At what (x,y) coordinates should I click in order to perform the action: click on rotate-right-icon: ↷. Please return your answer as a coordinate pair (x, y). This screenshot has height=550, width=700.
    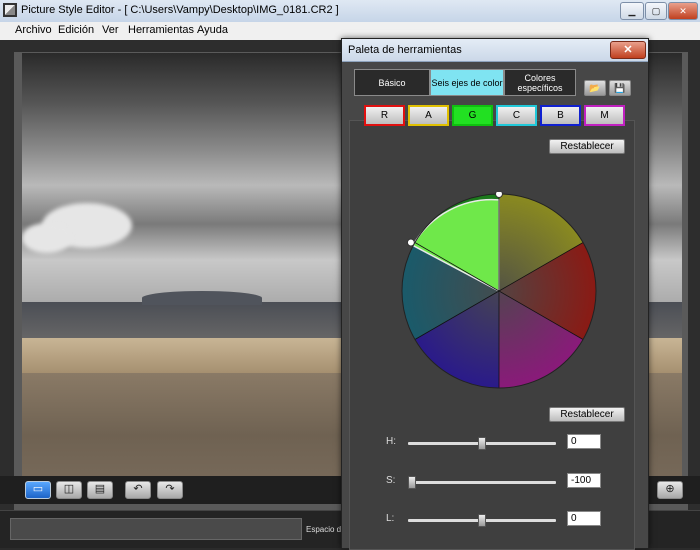
    Looking at the image, I should click on (170, 489).